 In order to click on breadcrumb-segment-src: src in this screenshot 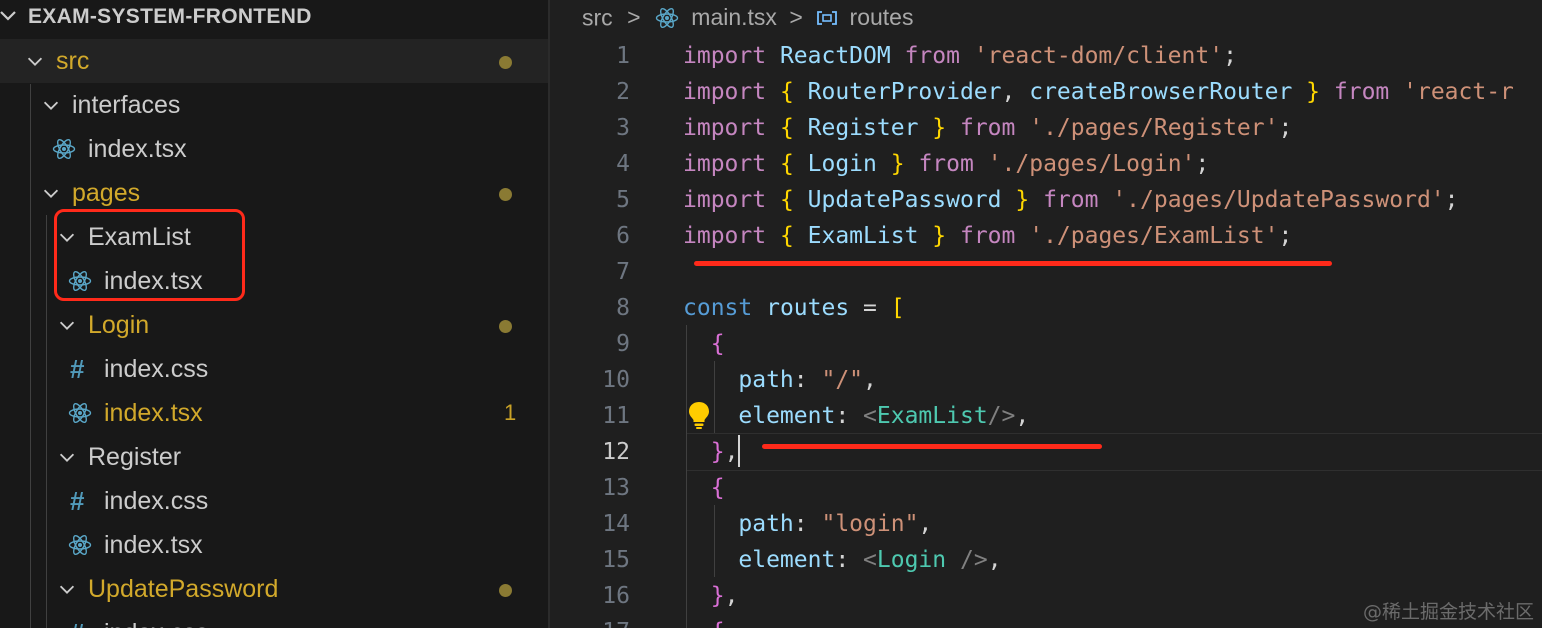, I will do `click(597, 17)`.